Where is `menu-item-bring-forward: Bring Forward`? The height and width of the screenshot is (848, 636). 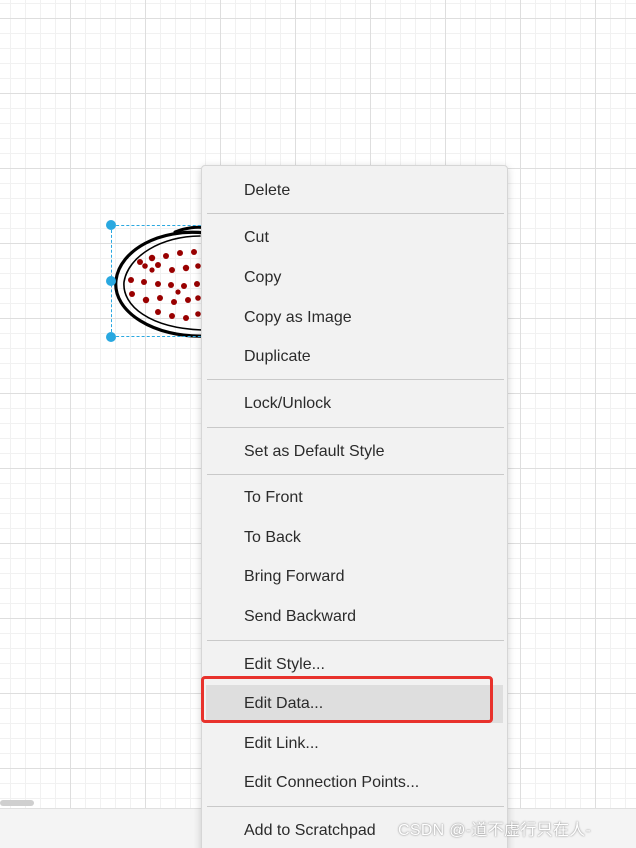
menu-item-bring-forward: Bring Forward is located at coordinates (354, 577).